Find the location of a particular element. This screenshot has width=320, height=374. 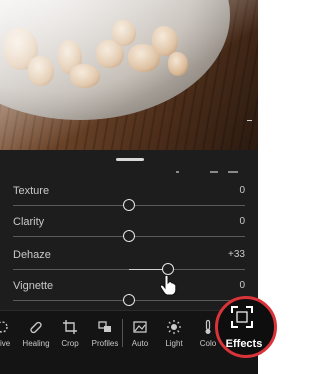

bandage-icon is located at coordinates (36, 327).